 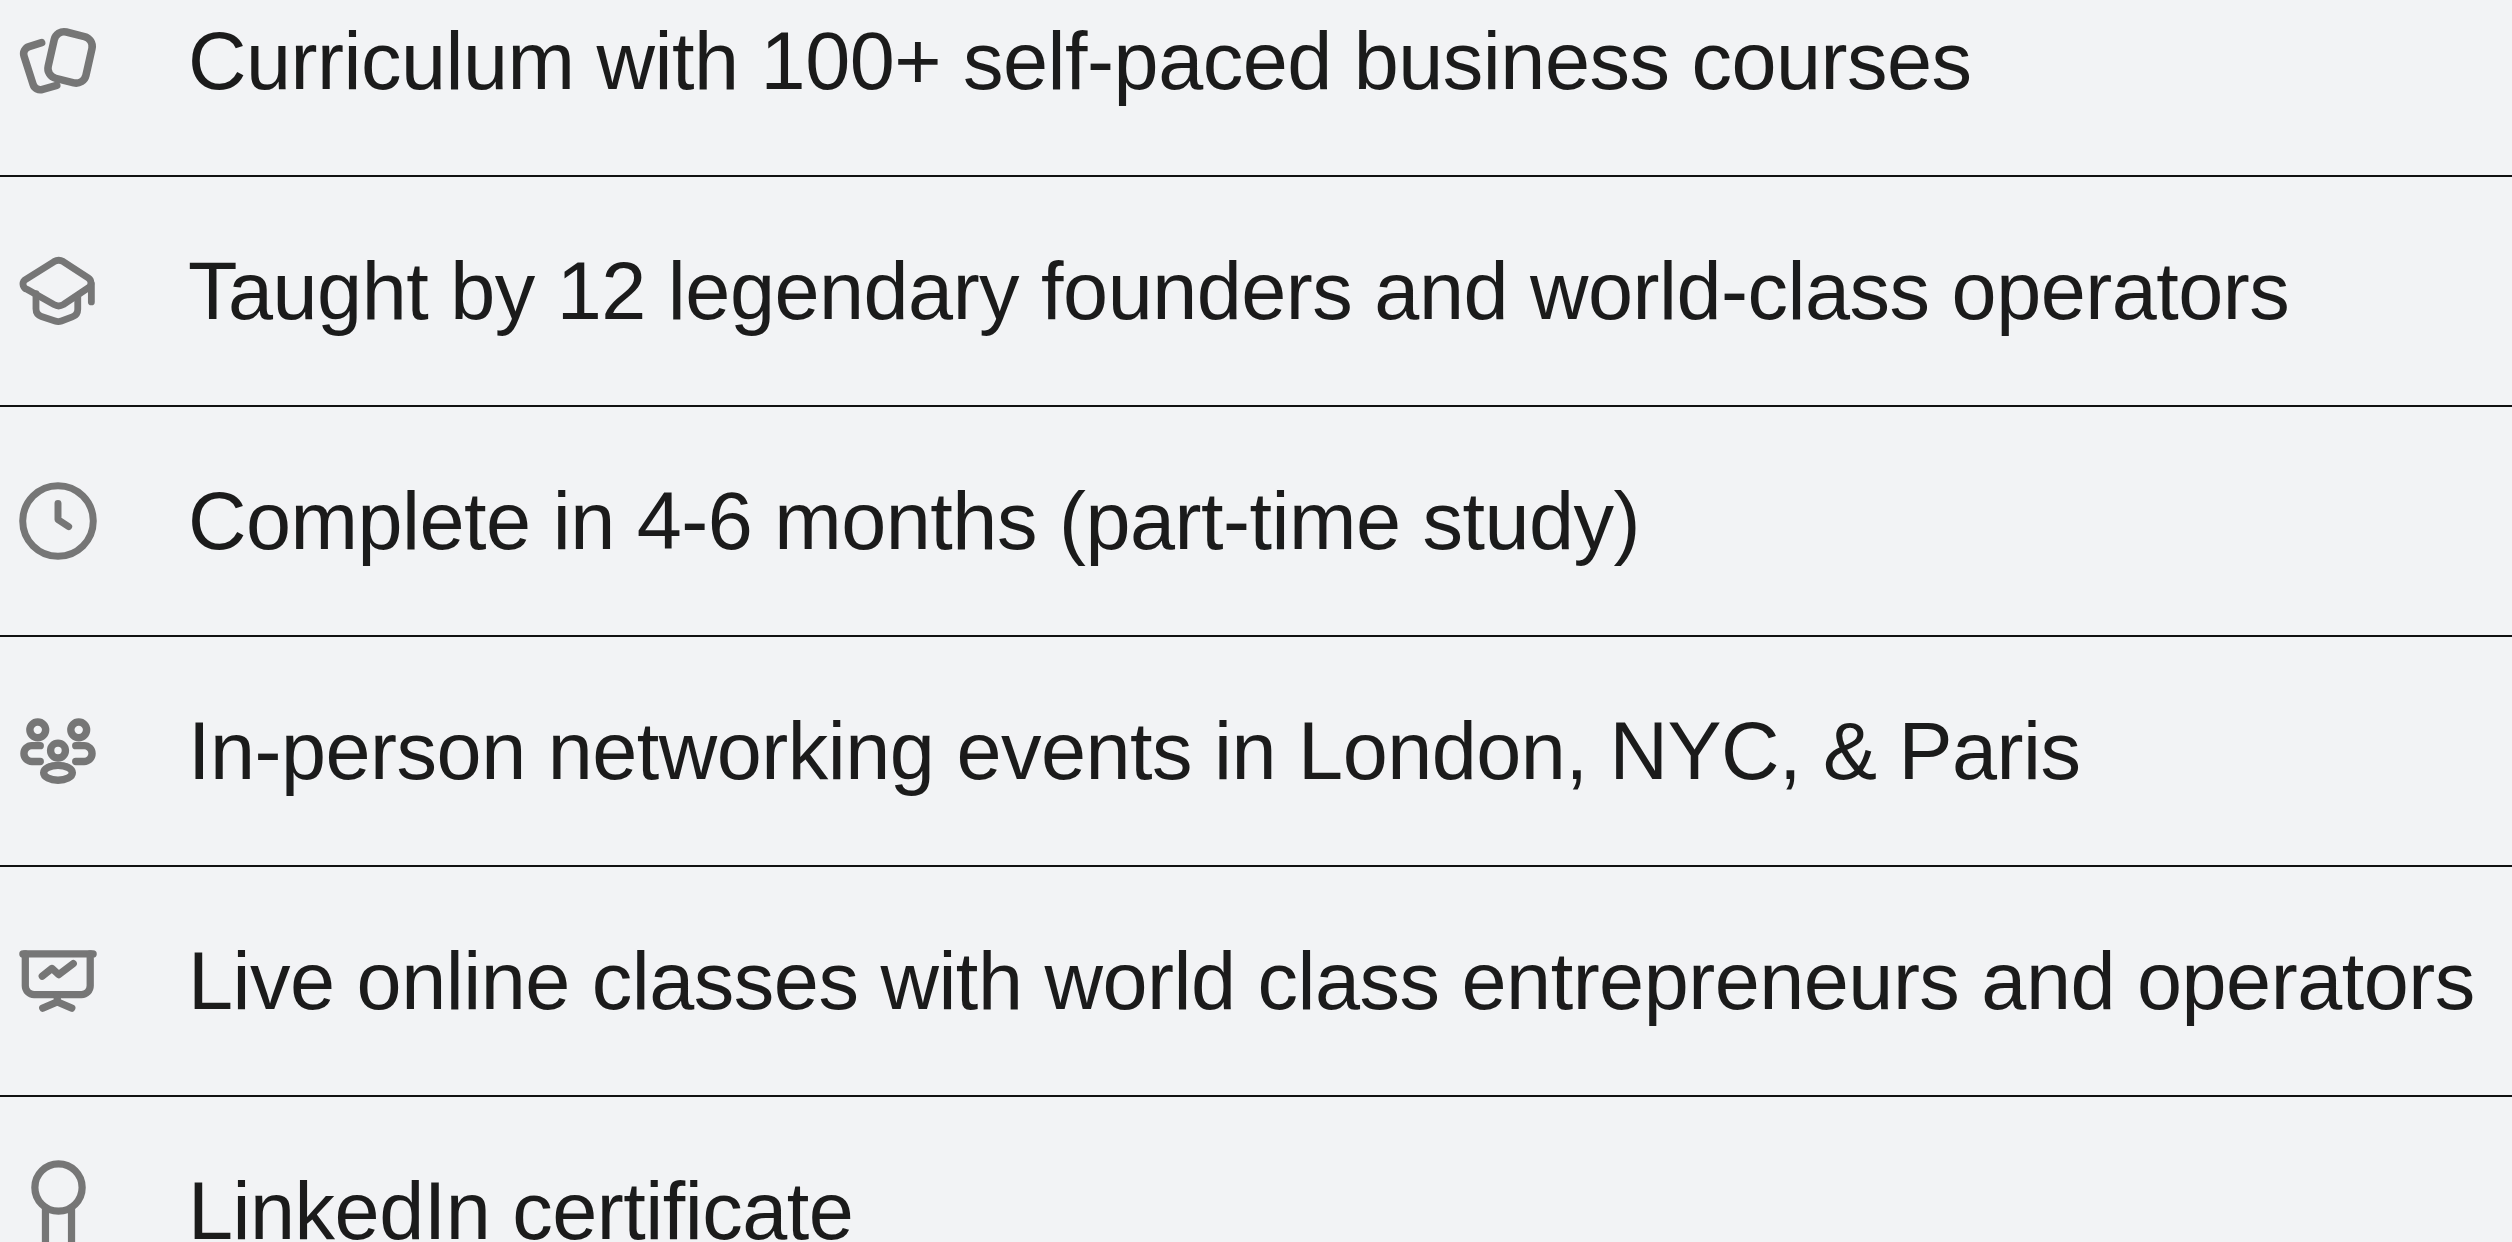 I want to click on feature-text: LinkedIn certificate, so click(x=521, y=1203).